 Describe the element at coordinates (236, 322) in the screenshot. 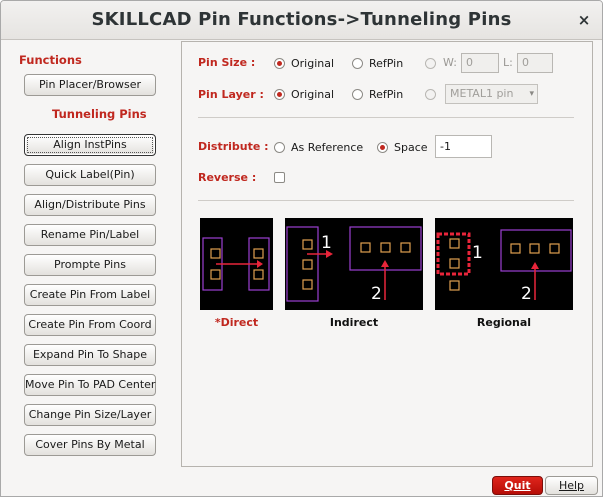

I see `direct-caption: *Direct` at that location.